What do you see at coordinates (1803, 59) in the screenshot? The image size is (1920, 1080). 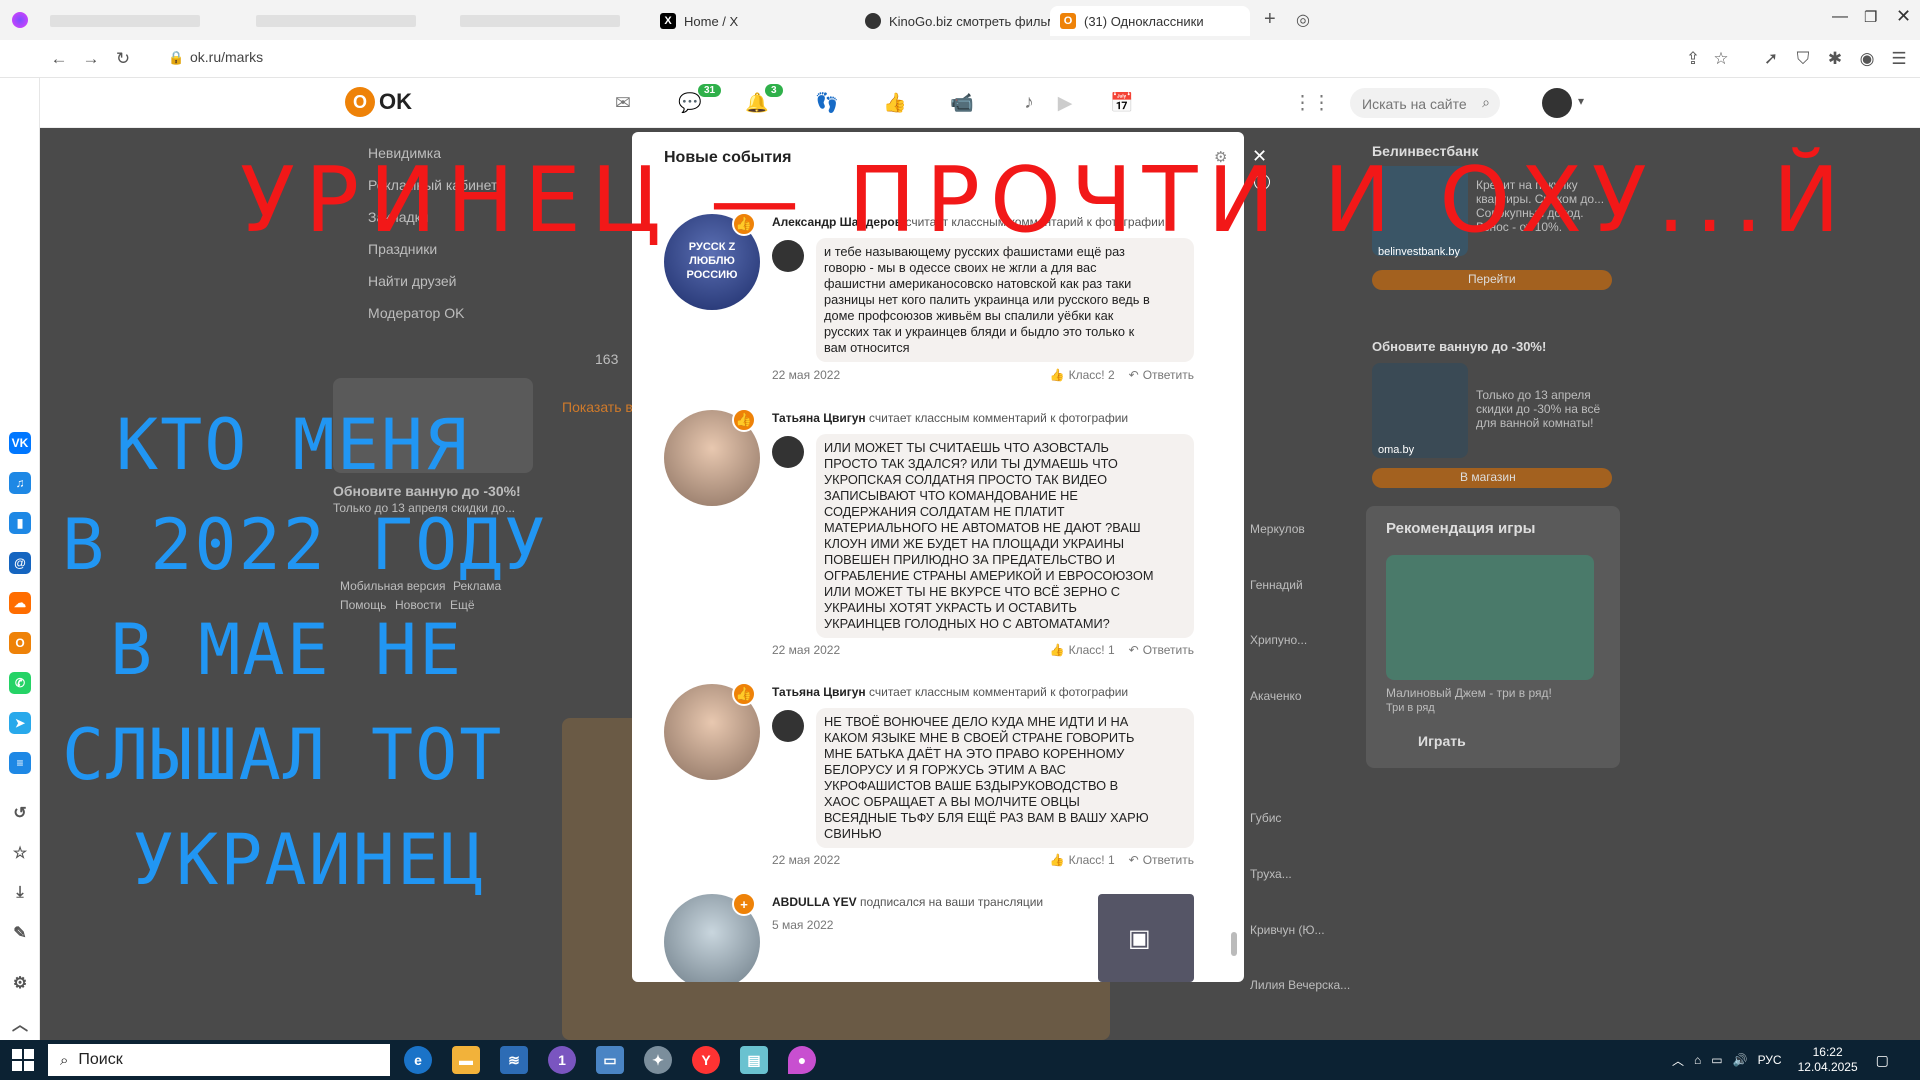 I see `shield-icon: ⛉` at bounding box center [1803, 59].